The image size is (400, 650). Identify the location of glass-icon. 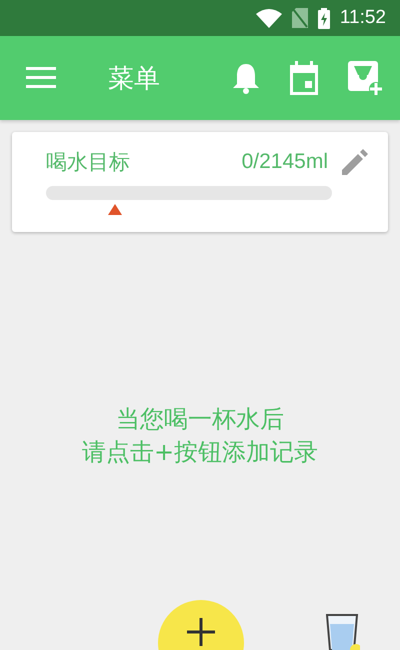
(343, 632).